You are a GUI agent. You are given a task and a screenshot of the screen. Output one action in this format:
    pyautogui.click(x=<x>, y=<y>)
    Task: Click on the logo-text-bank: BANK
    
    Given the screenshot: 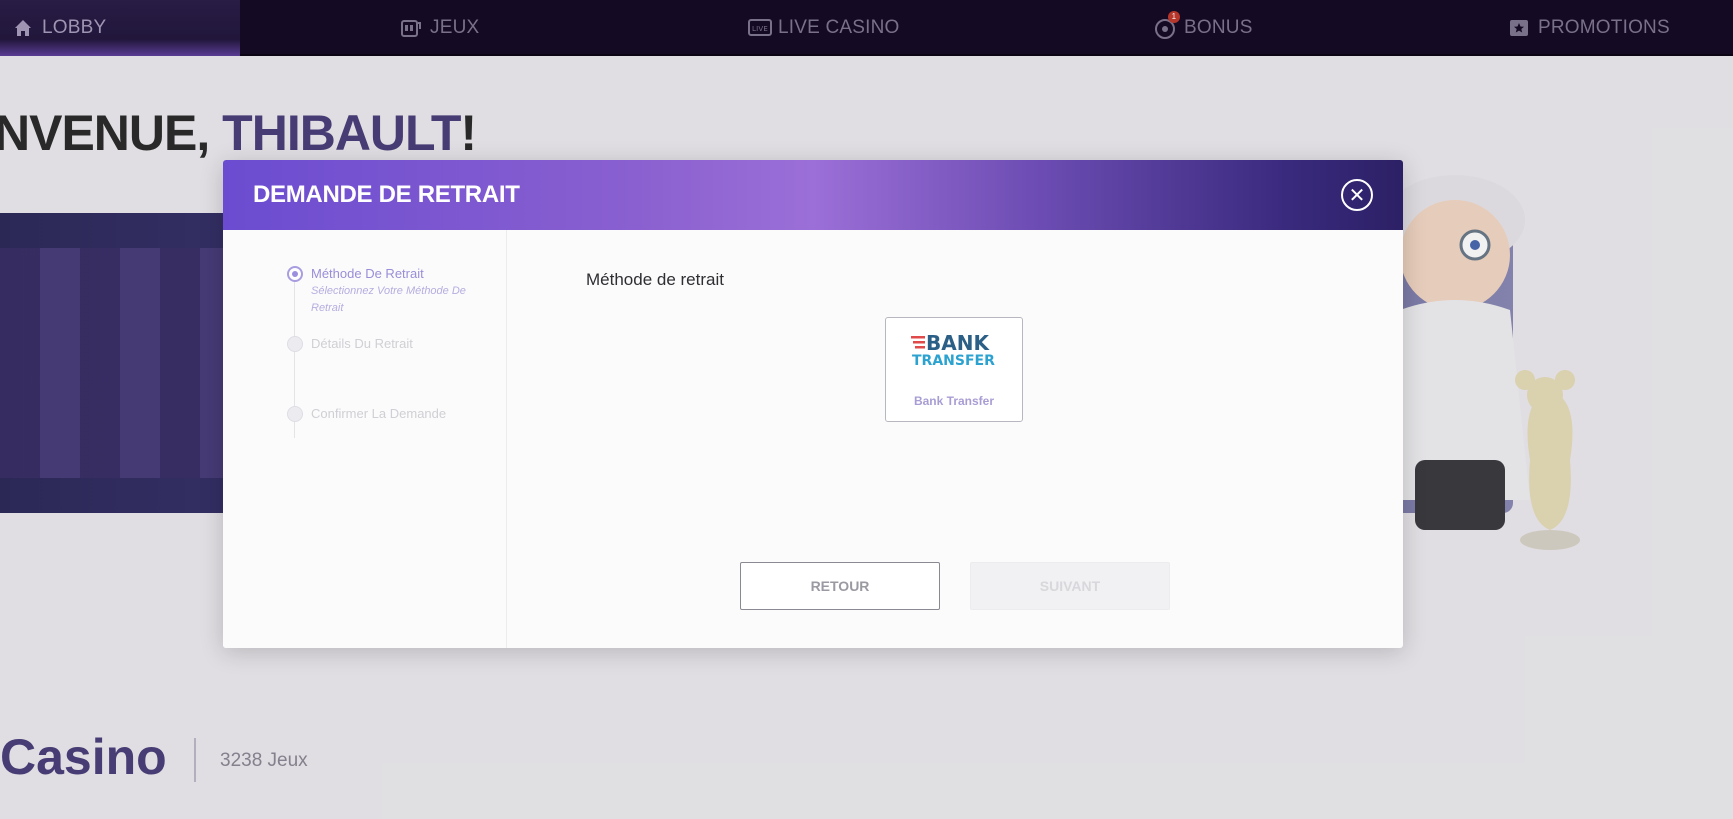 What is the action you would take?
    pyautogui.click(x=958, y=343)
    